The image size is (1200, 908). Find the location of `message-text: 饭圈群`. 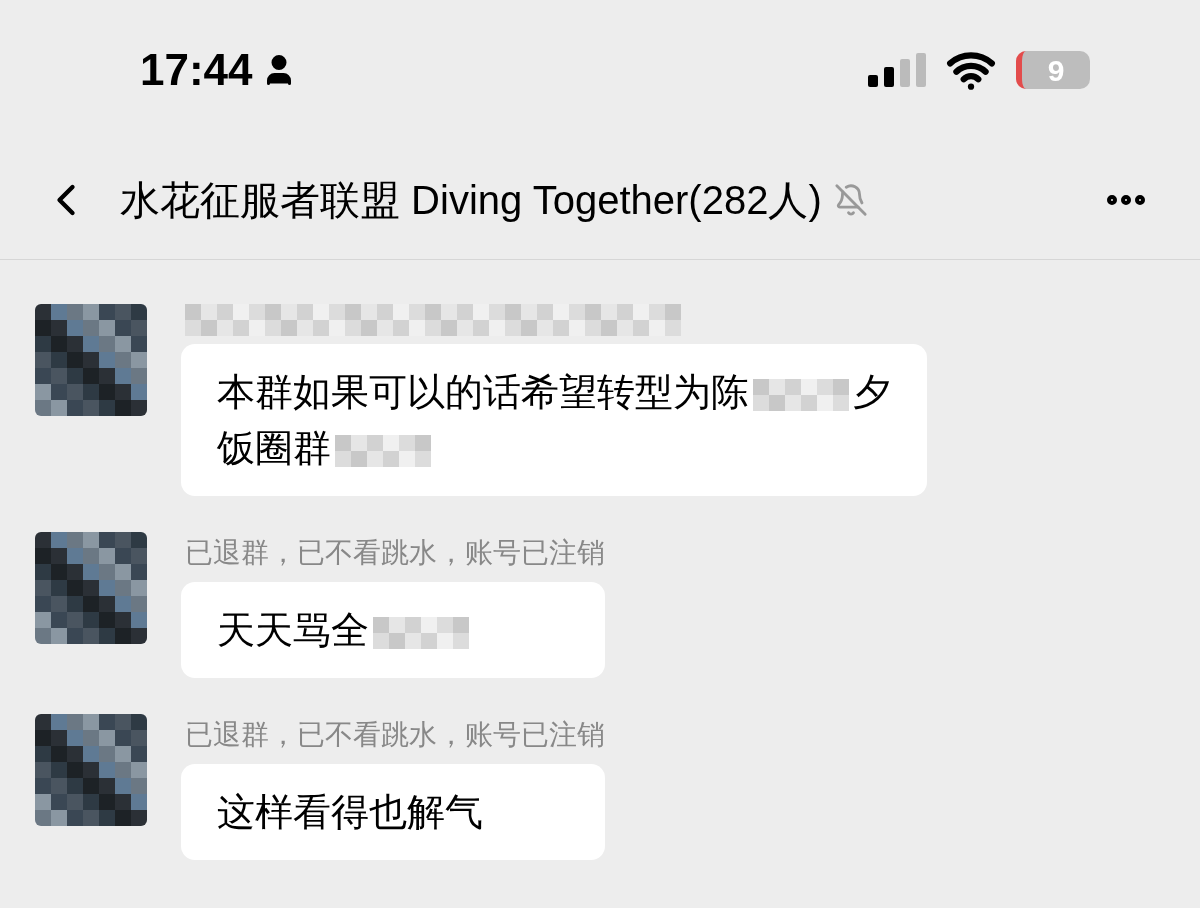

message-text: 饭圈群 is located at coordinates (274, 448).